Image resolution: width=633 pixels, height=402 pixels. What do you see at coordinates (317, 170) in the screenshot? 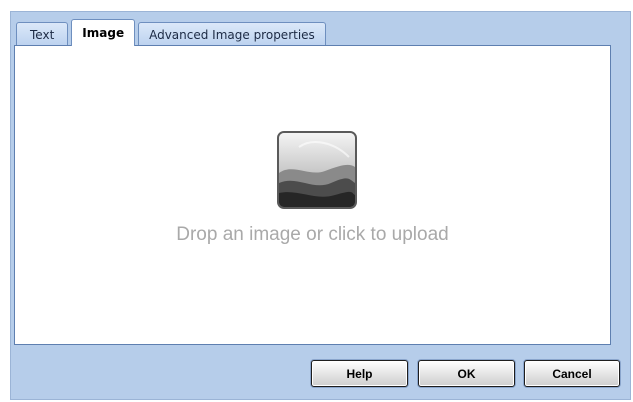
I see `image-placeholder-icon` at bounding box center [317, 170].